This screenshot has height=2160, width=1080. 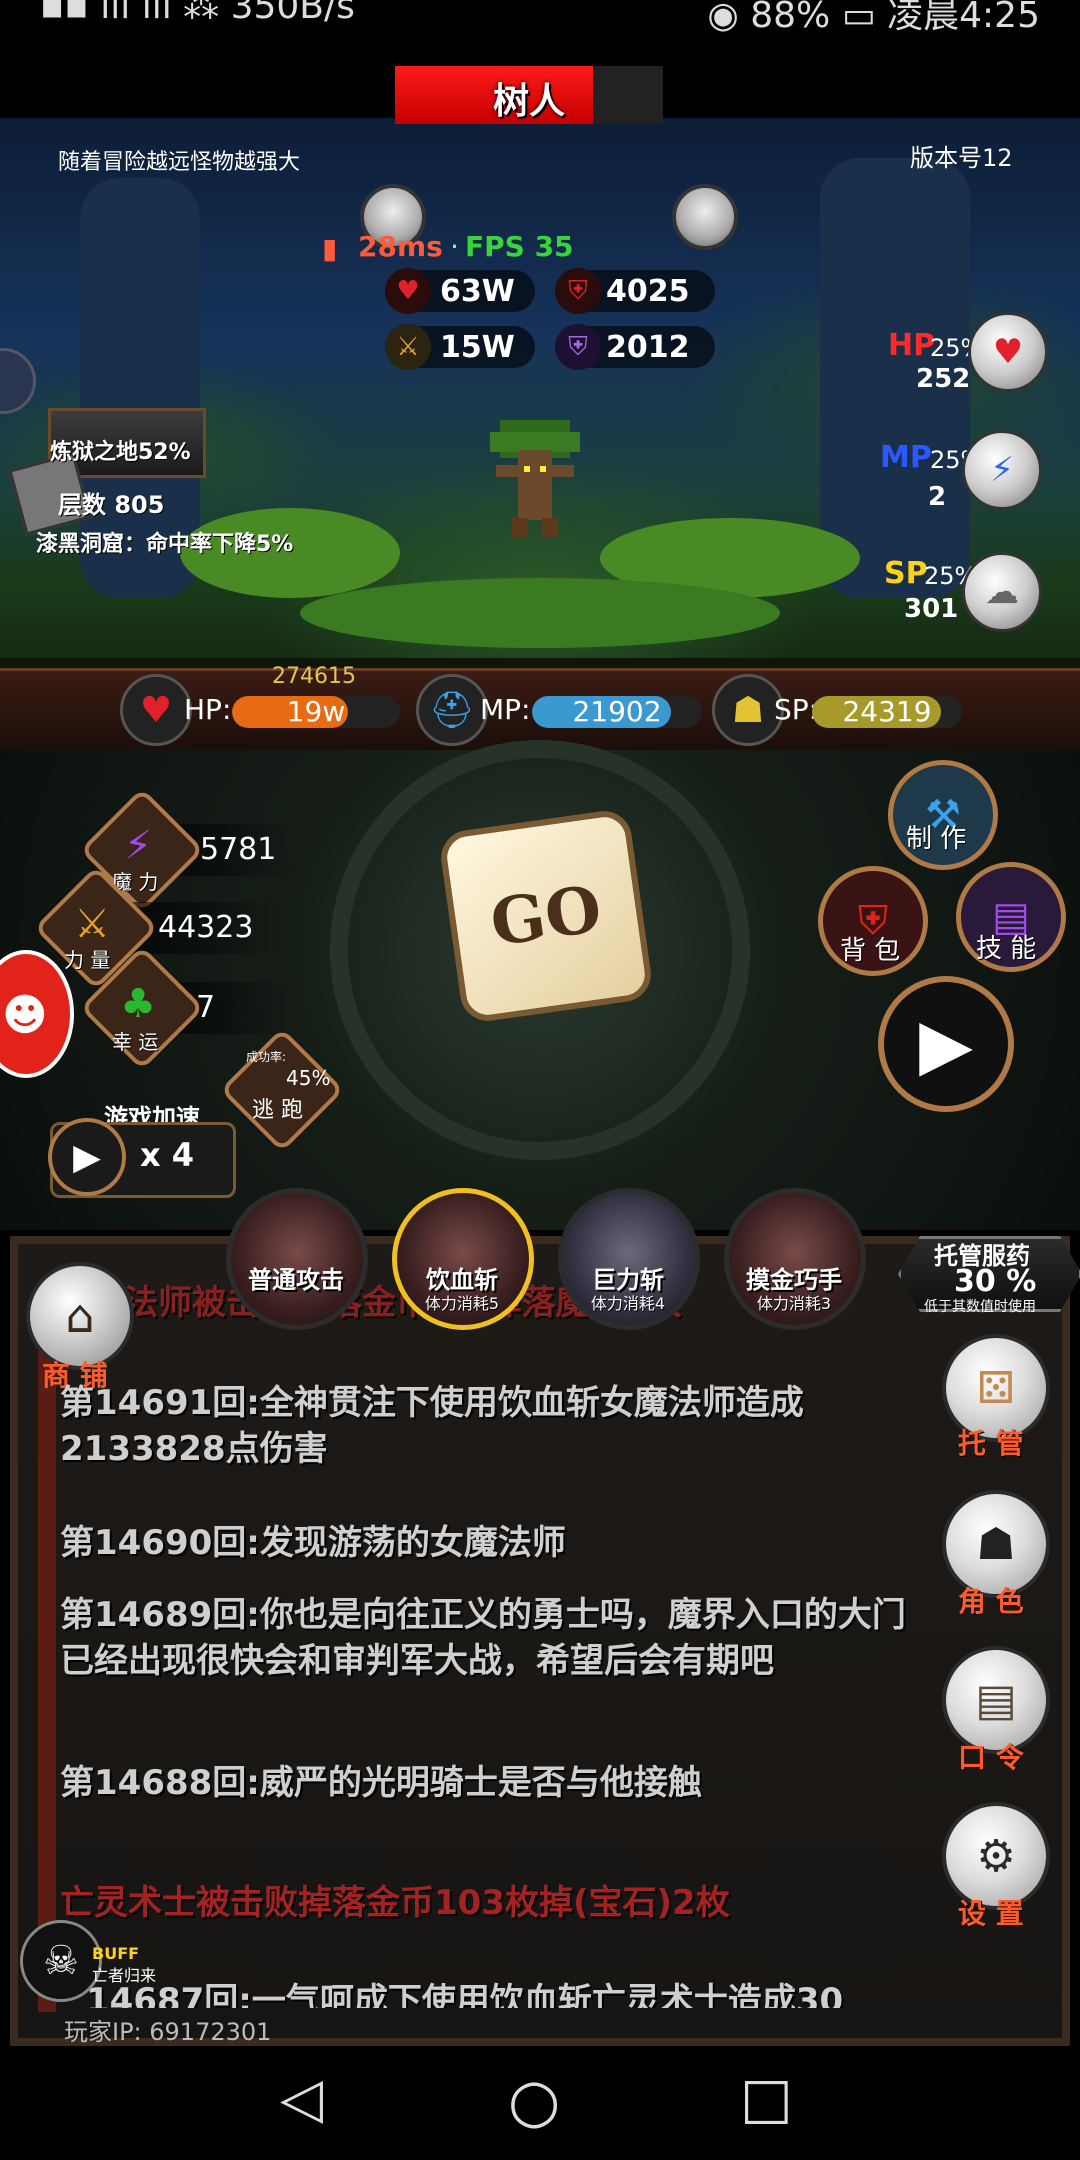 What do you see at coordinates (705, 217) in the screenshot?
I see `skull-icon` at bounding box center [705, 217].